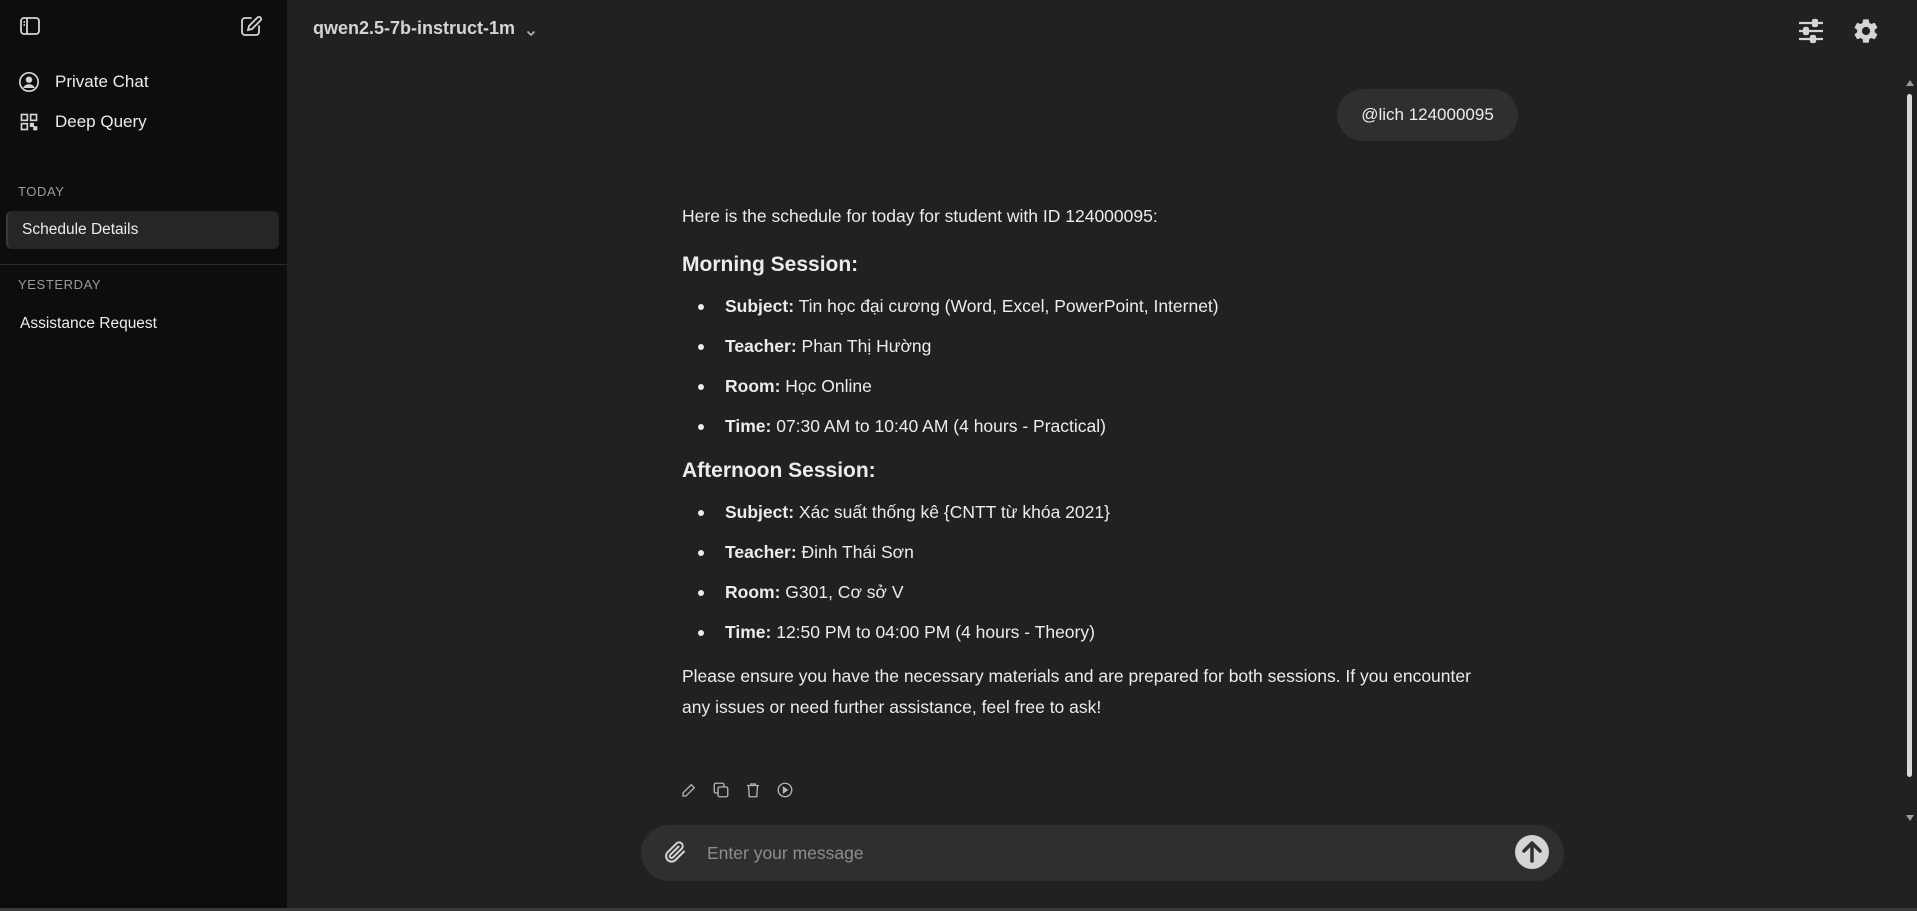  What do you see at coordinates (30, 26) in the screenshot?
I see `sidebar-toggle-icon` at bounding box center [30, 26].